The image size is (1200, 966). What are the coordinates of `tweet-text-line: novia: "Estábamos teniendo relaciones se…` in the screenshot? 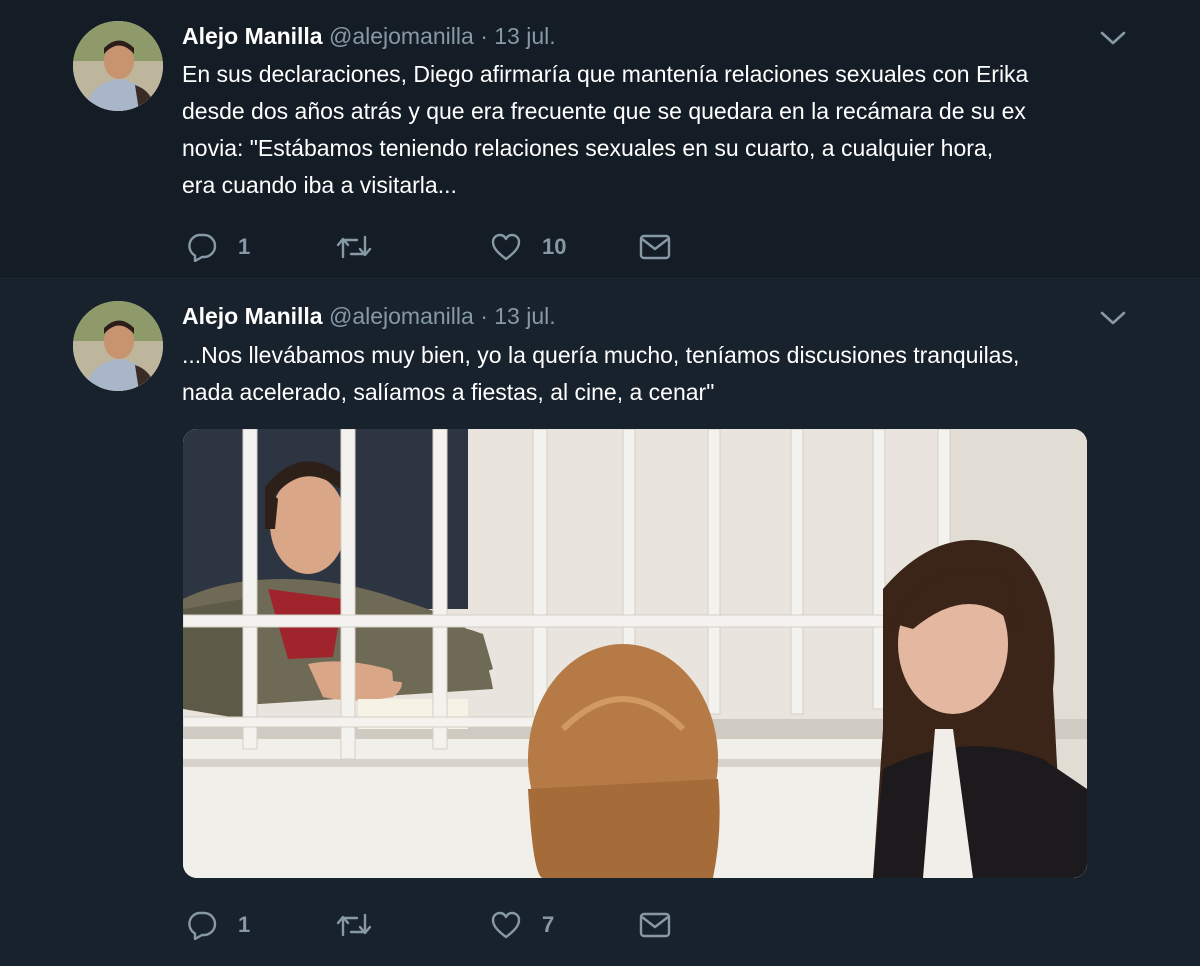 It's located at (588, 148).